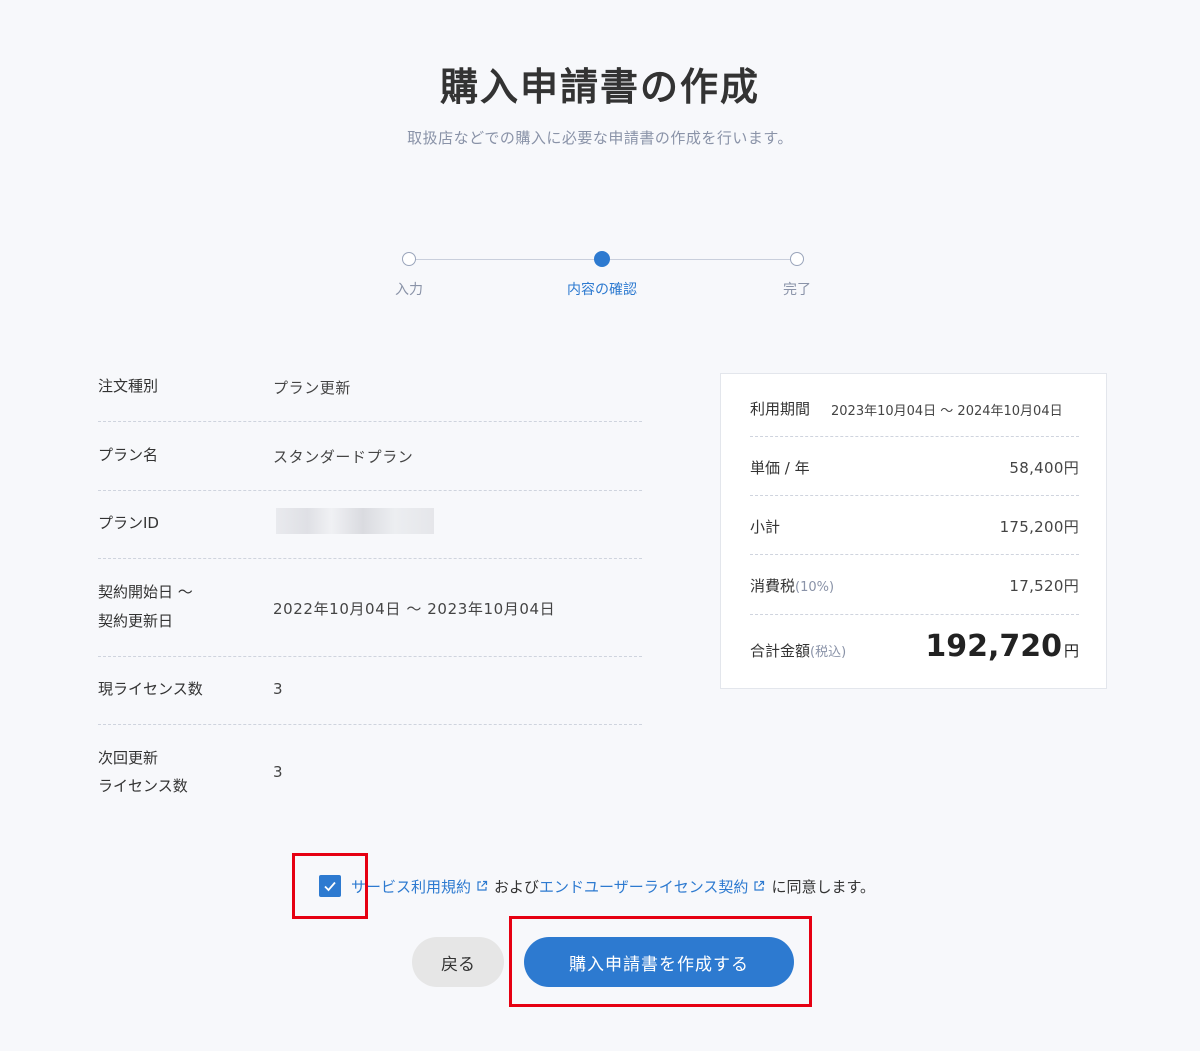  What do you see at coordinates (150, 689) in the screenshot?
I see `detail-key: 現ライセンス数` at bounding box center [150, 689].